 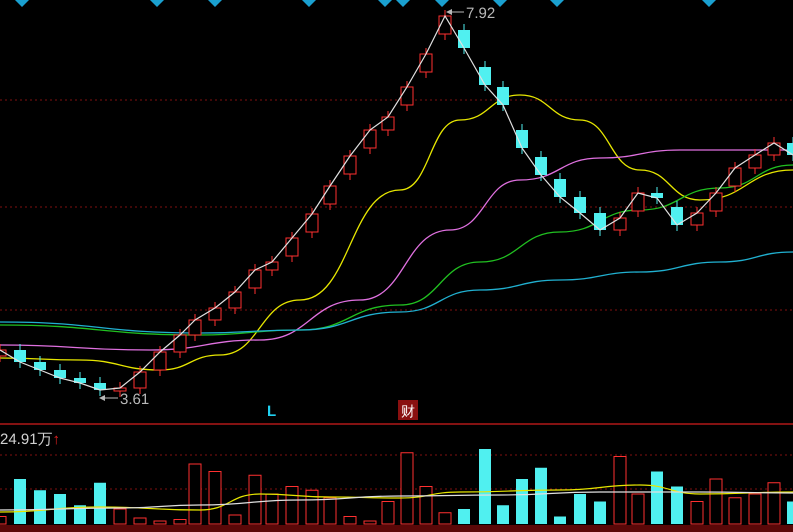 What do you see at coordinates (455, 12) in the screenshot?
I see `high-pointer-arrow` at bounding box center [455, 12].